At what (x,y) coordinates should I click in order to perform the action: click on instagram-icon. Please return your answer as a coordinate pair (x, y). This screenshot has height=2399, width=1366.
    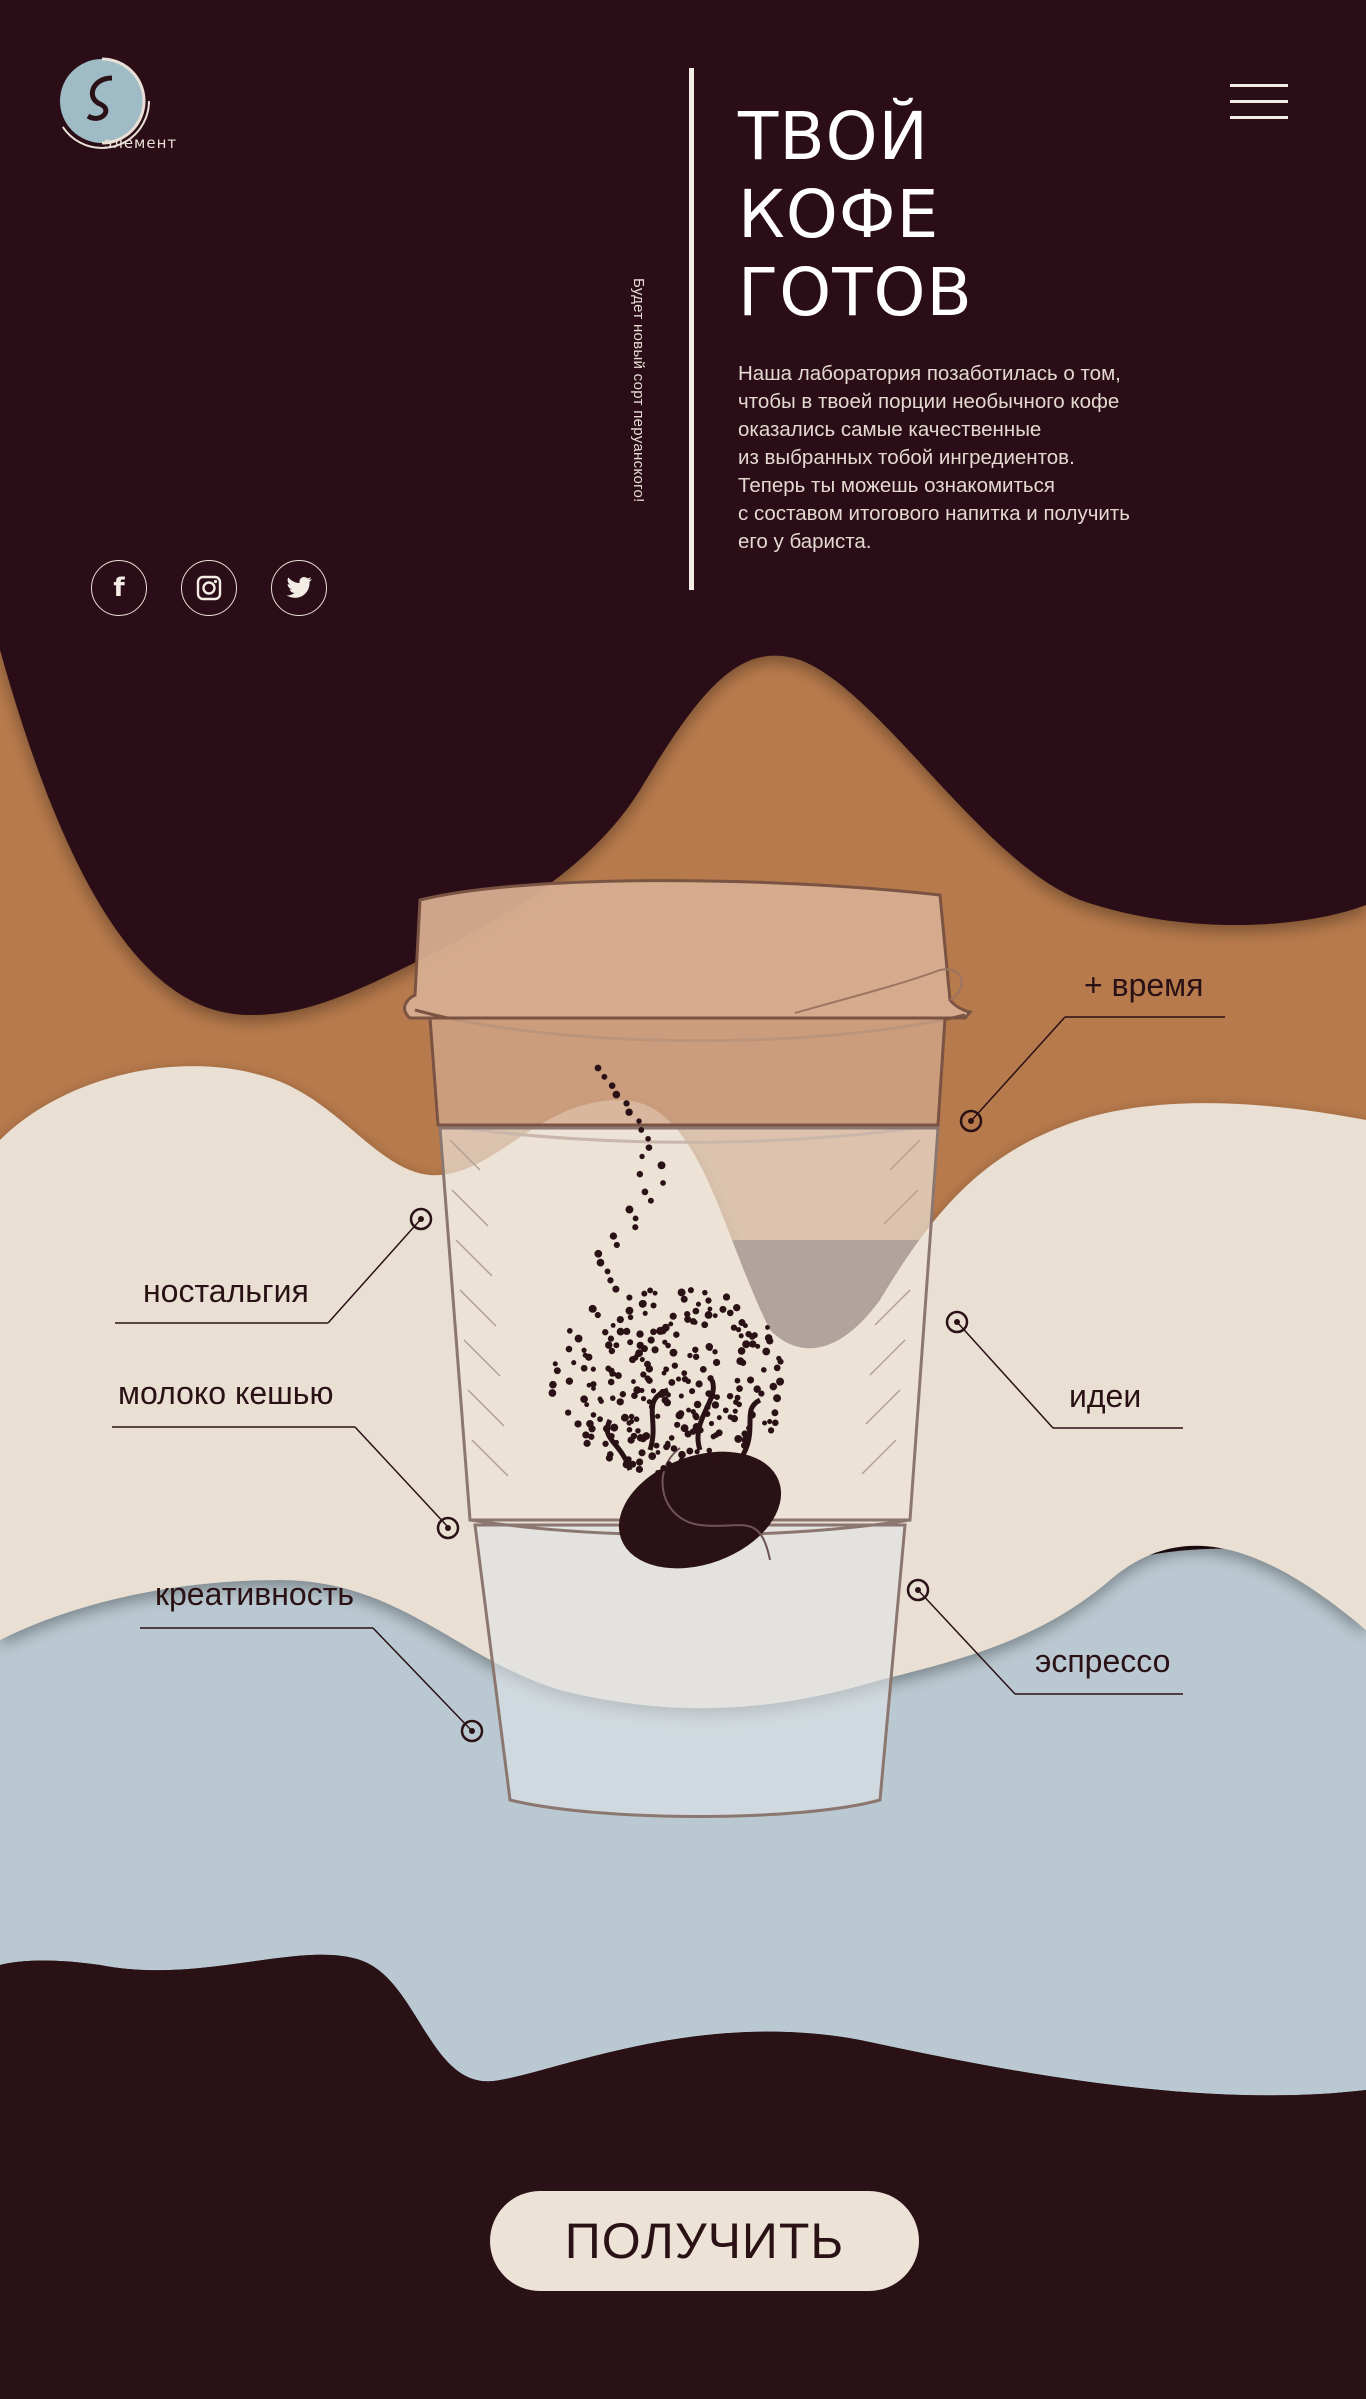
    Looking at the image, I should click on (209, 588).